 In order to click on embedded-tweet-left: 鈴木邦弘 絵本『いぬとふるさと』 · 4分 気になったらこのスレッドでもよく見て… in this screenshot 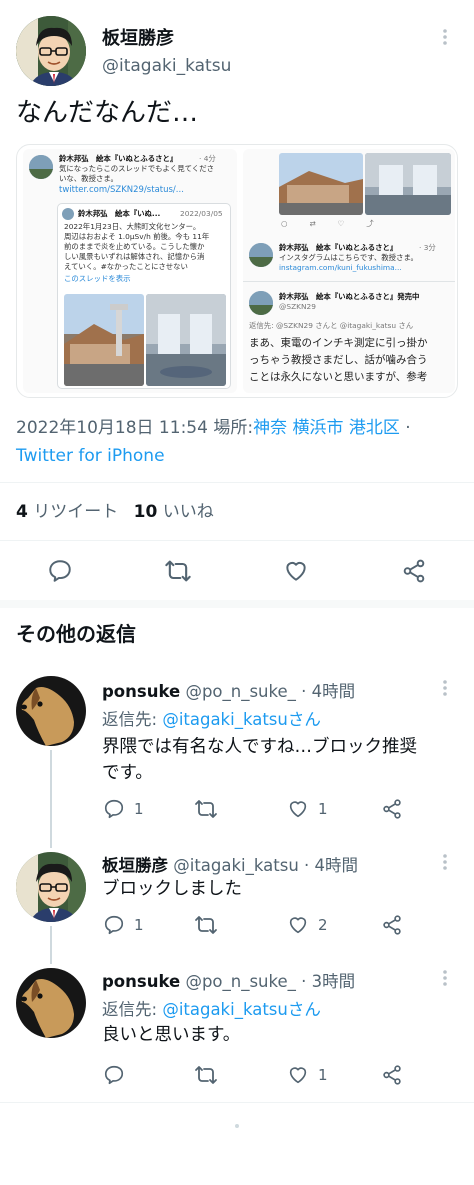, I will do `click(130, 271)`.